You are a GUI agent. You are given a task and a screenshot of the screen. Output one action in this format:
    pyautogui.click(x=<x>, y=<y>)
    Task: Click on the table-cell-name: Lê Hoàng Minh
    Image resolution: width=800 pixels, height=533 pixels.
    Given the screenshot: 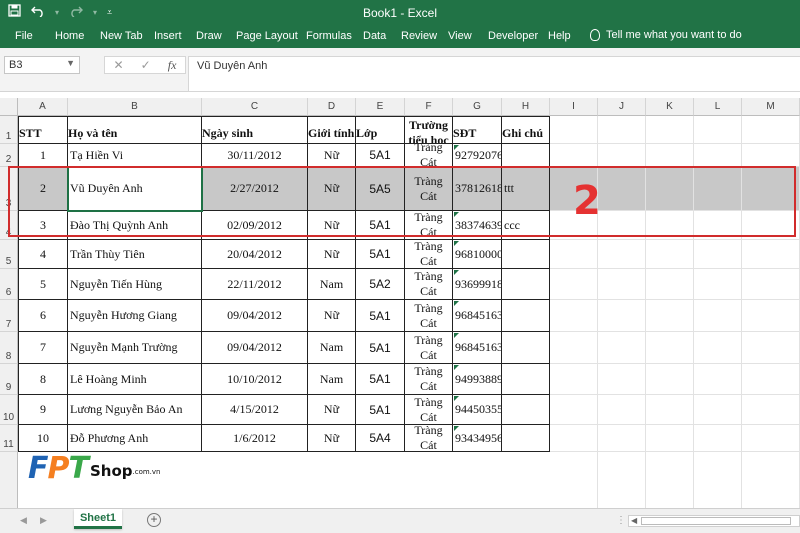 What is the action you would take?
    pyautogui.click(x=135, y=379)
    